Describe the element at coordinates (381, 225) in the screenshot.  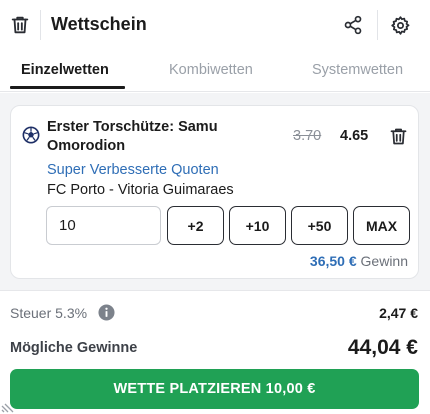
I see `quick-stake-max-button: MAX` at that location.